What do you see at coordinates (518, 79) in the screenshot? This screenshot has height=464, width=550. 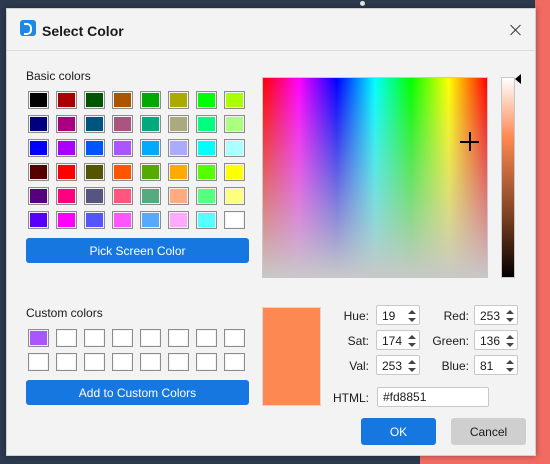 I see `slider-pointer-icon` at bounding box center [518, 79].